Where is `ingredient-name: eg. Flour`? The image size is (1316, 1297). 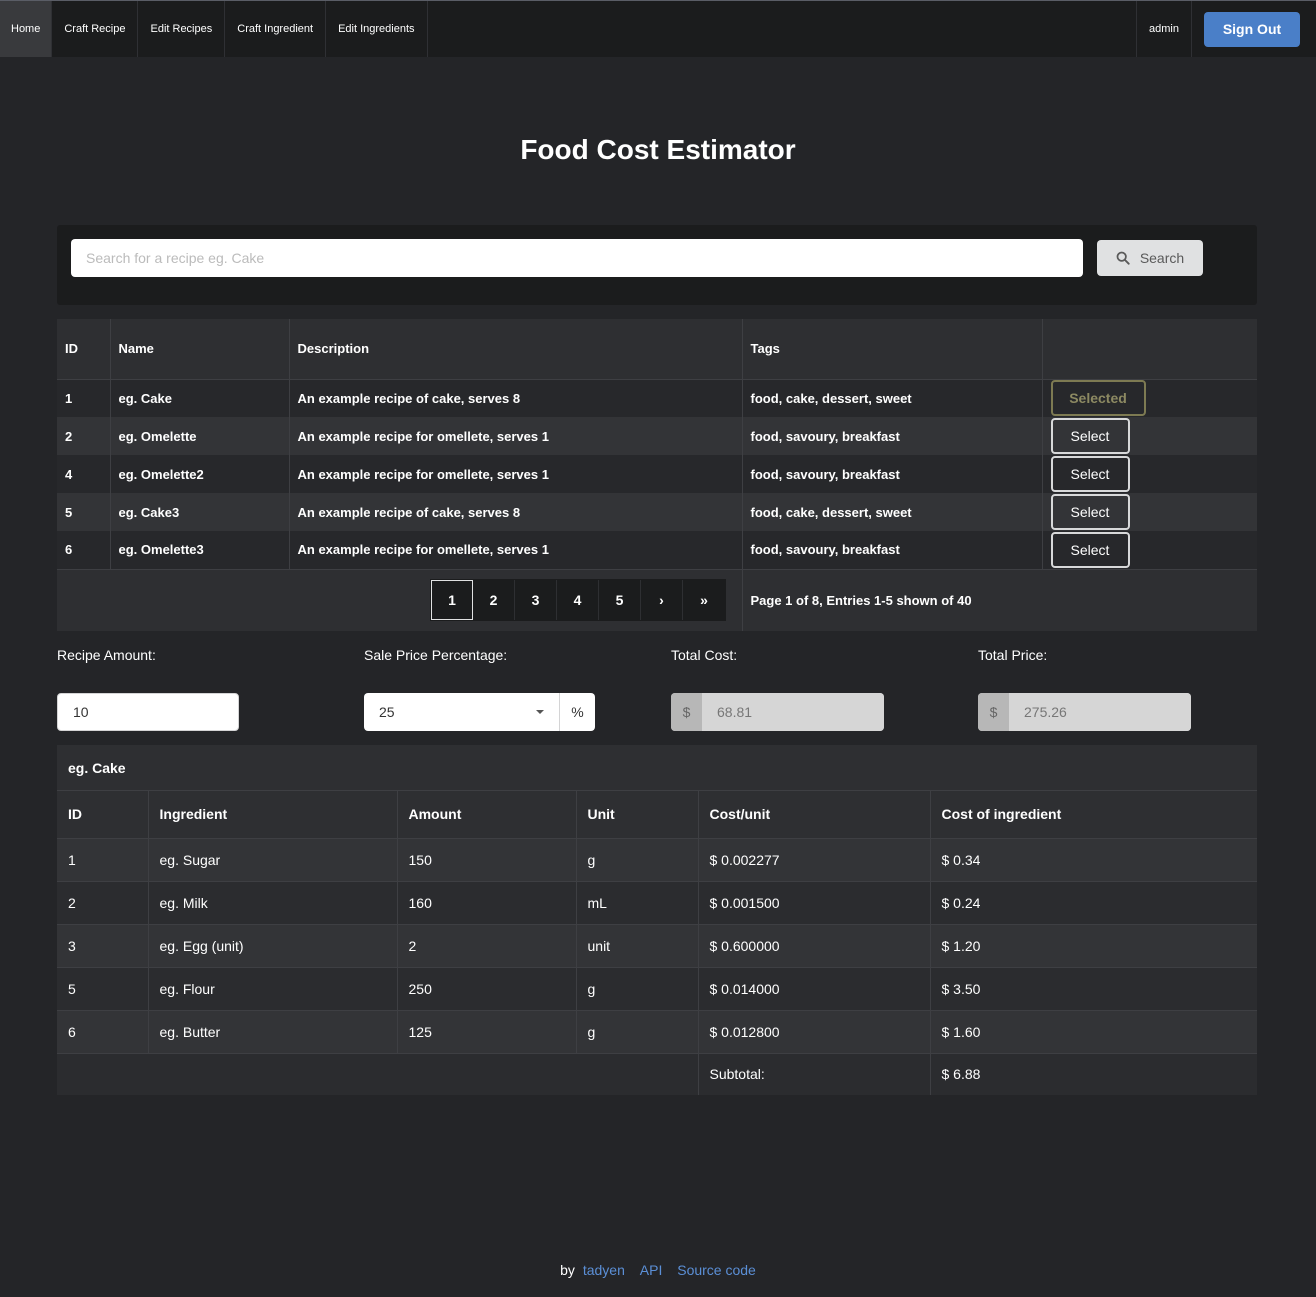
ingredient-name: eg. Flour is located at coordinates (273, 989).